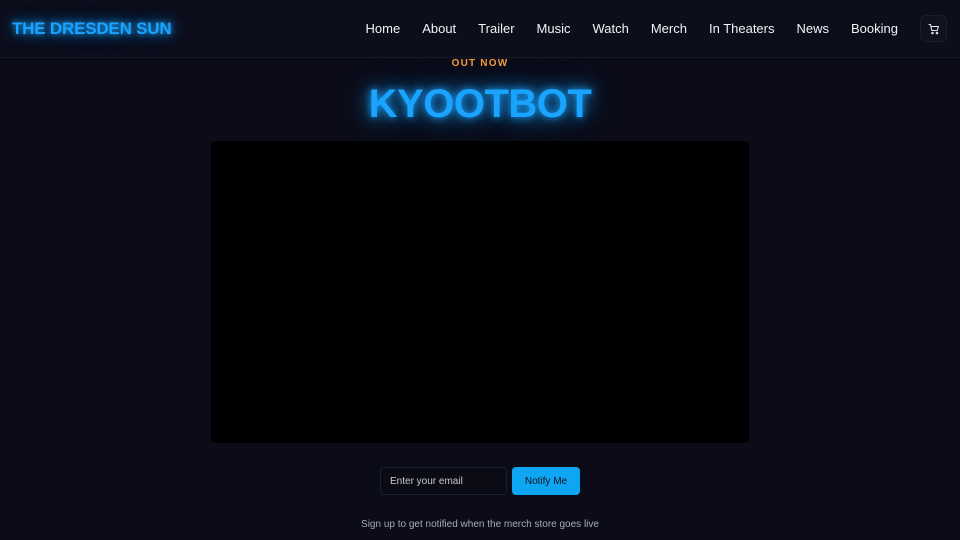  I want to click on page-title: KYOOTBOT, so click(480, 104).